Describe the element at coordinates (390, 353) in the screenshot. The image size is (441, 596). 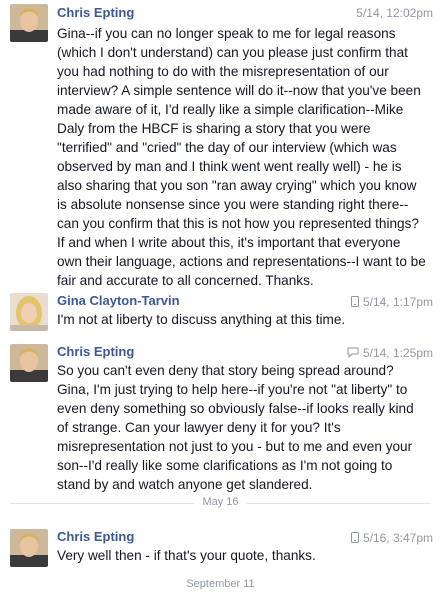
I see `message-timestamp: 5/14, 1:25pm` at that location.